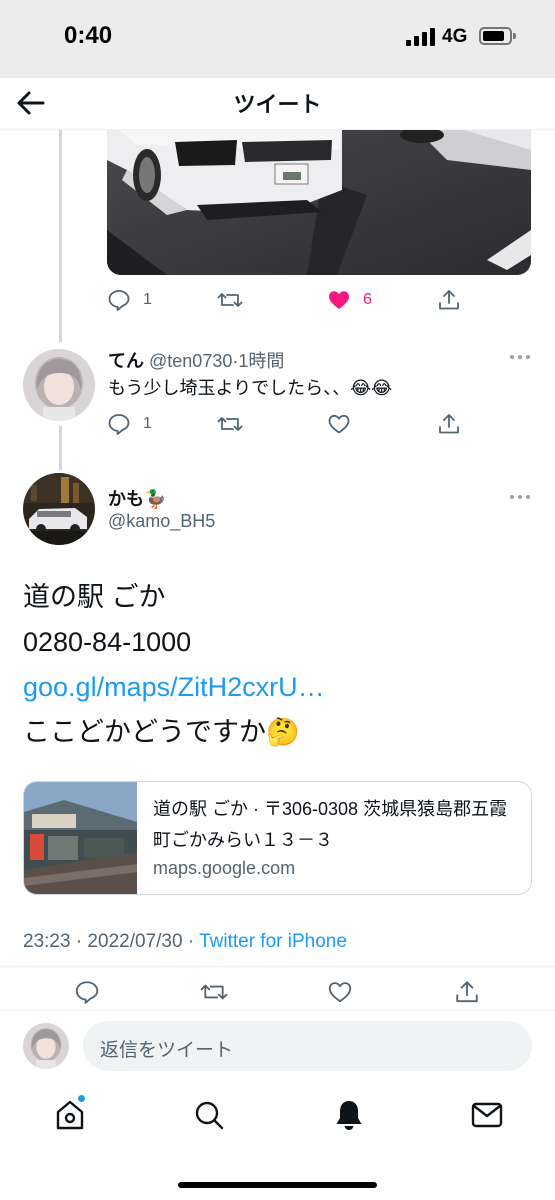 This screenshot has height=1200, width=555. I want to click on link-card-thumbnail, so click(80, 838).